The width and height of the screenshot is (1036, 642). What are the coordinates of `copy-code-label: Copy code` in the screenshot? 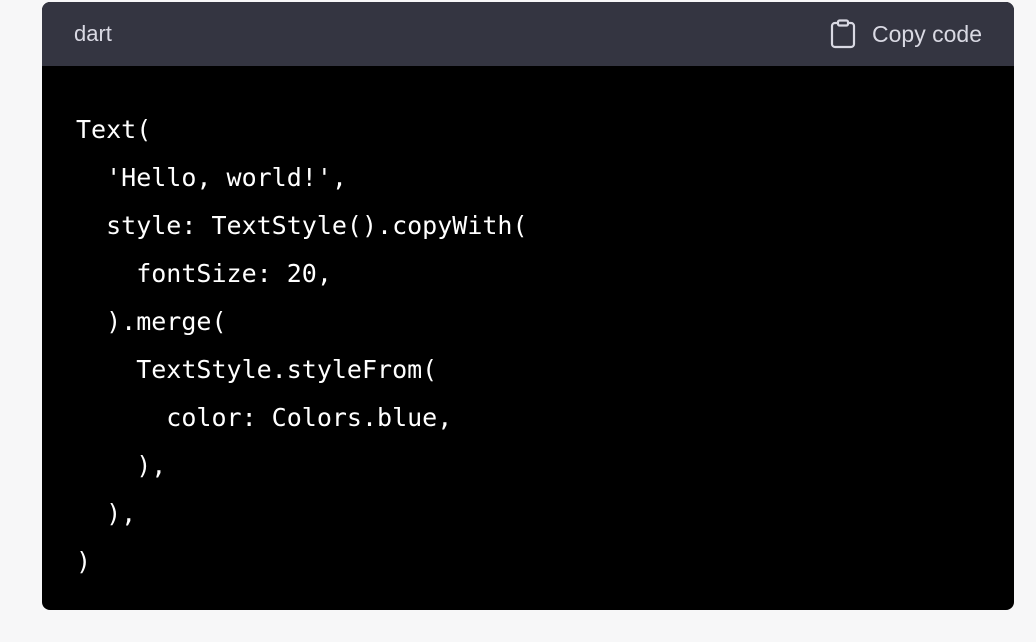 It's located at (927, 33).